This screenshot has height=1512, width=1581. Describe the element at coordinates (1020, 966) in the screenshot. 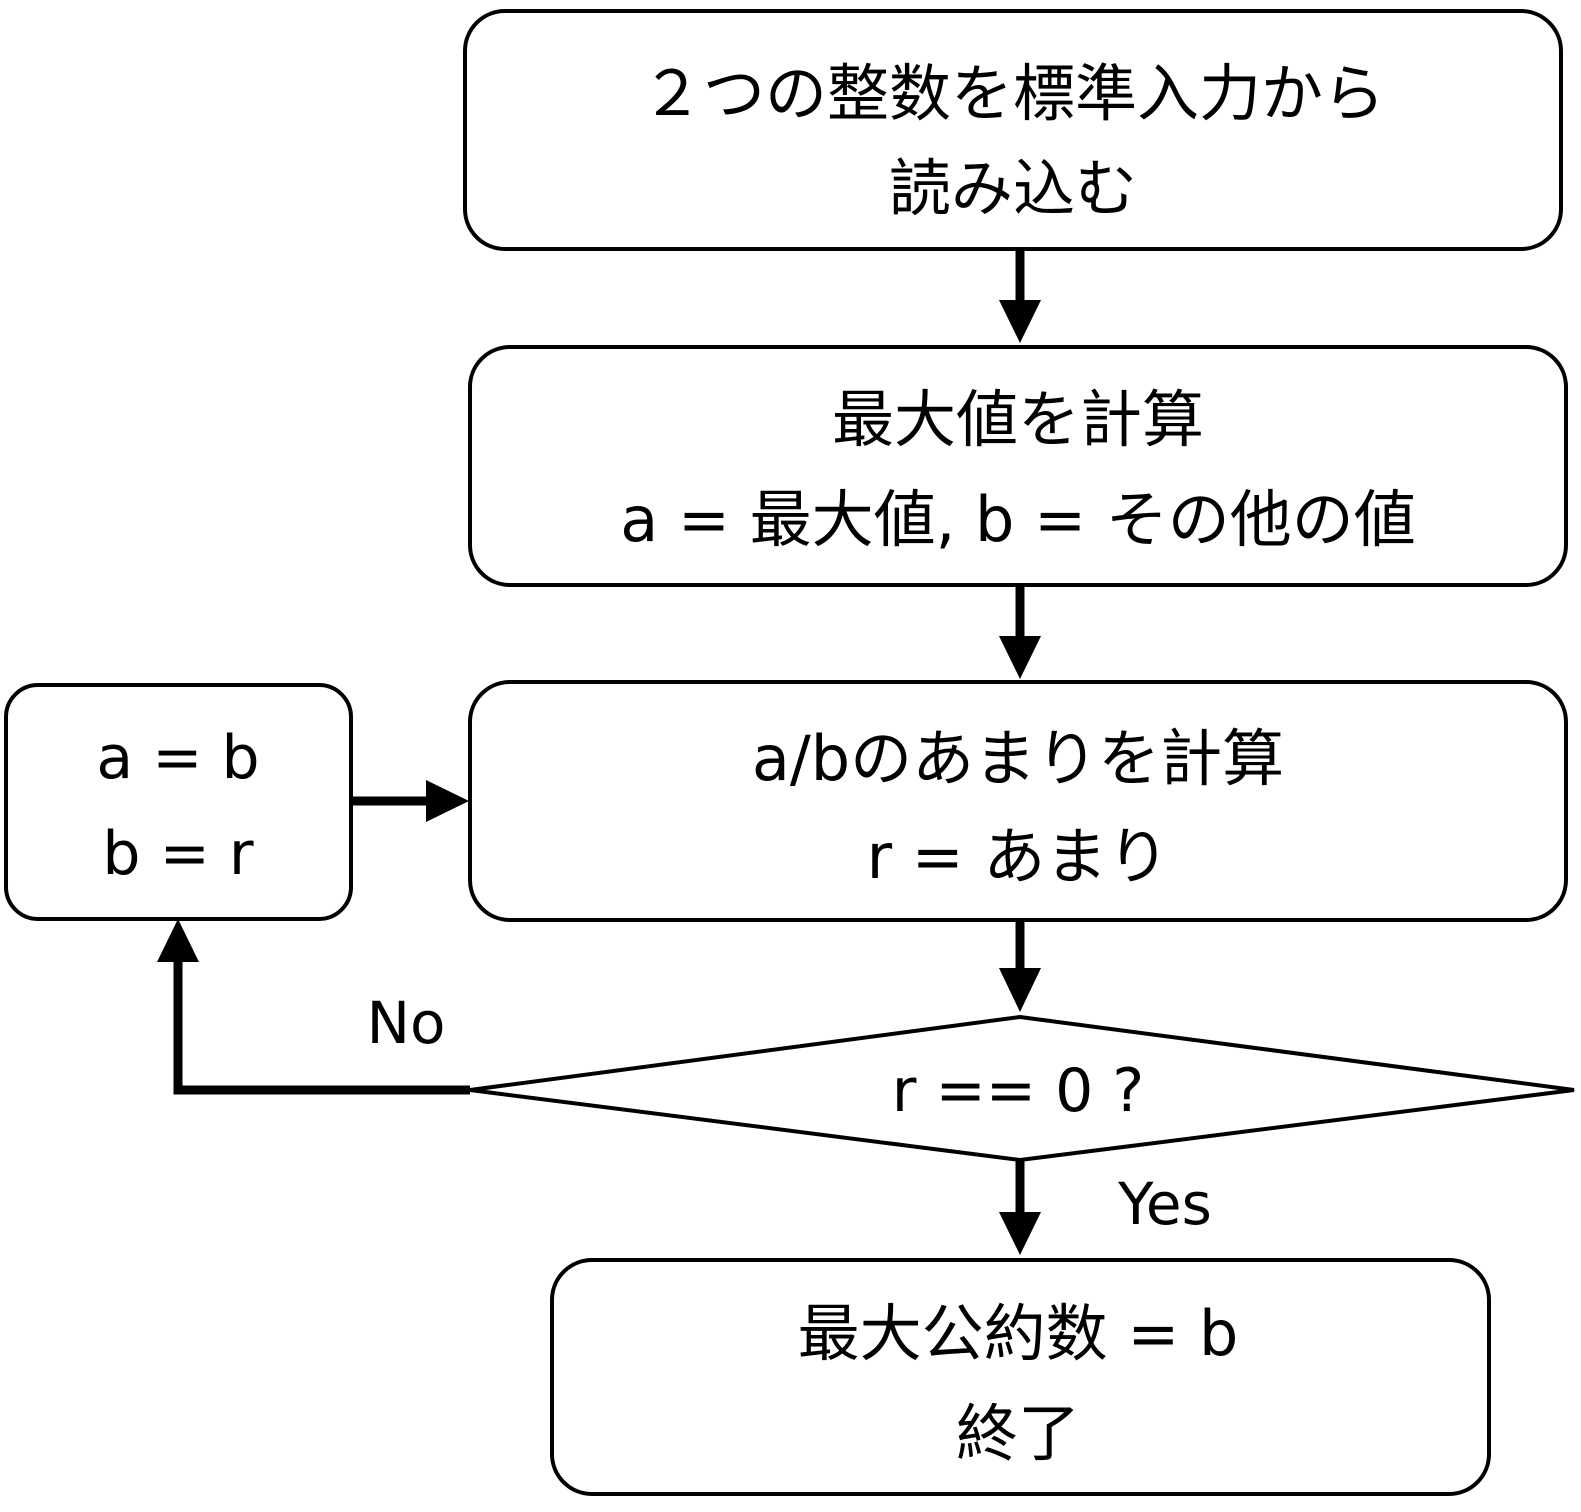

I see `arrow-remainder-to-decision` at that location.